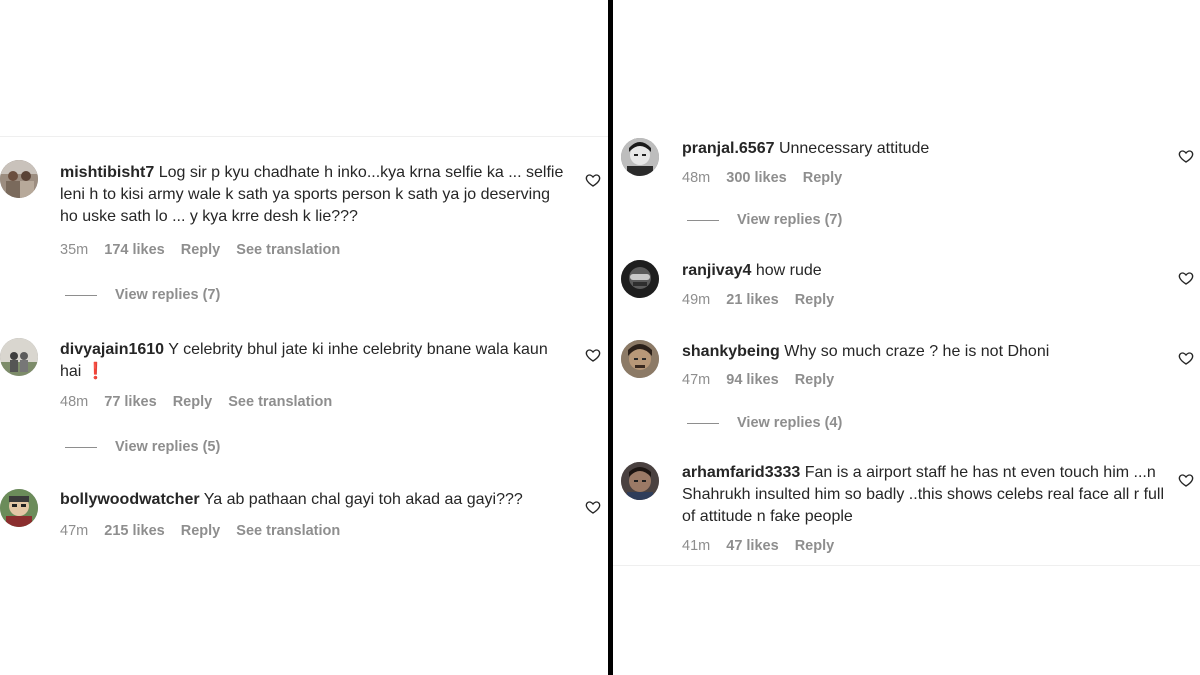 This screenshot has width=1200, height=675. I want to click on likes-count: 174 likes, so click(134, 250).